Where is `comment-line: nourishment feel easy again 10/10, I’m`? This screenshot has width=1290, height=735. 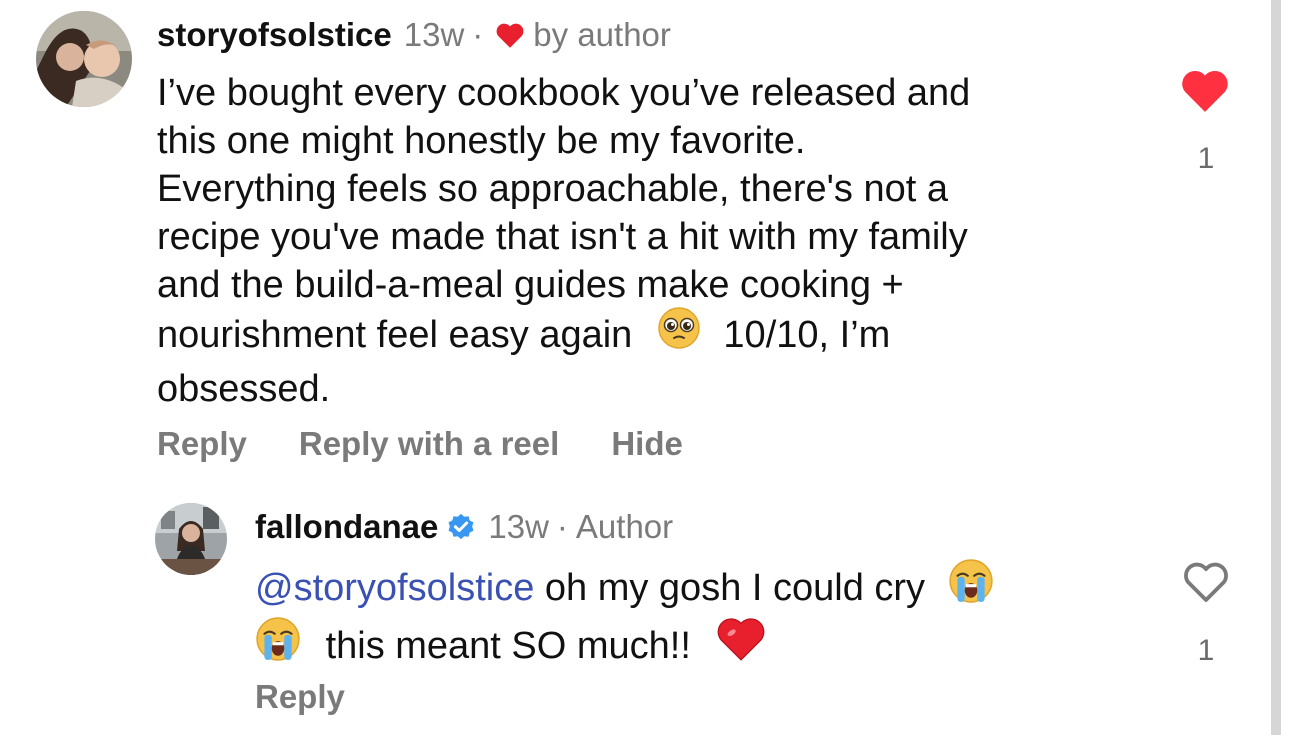 comment-line: nourishment feel easy again 10/10, I’m is located at coordinates (563, 335).